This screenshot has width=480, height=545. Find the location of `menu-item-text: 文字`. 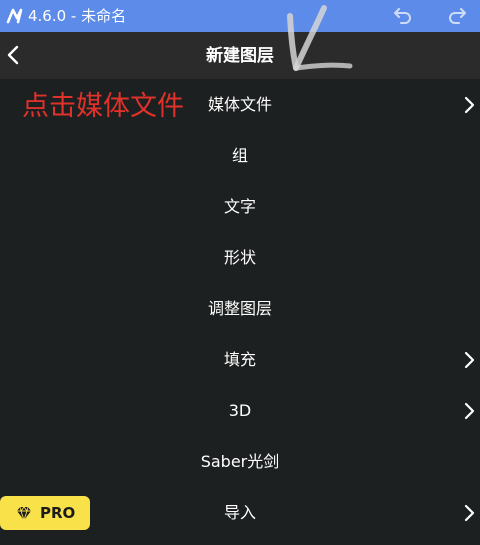

menu-item-text: 文字 is located at coordinates (240, 206).